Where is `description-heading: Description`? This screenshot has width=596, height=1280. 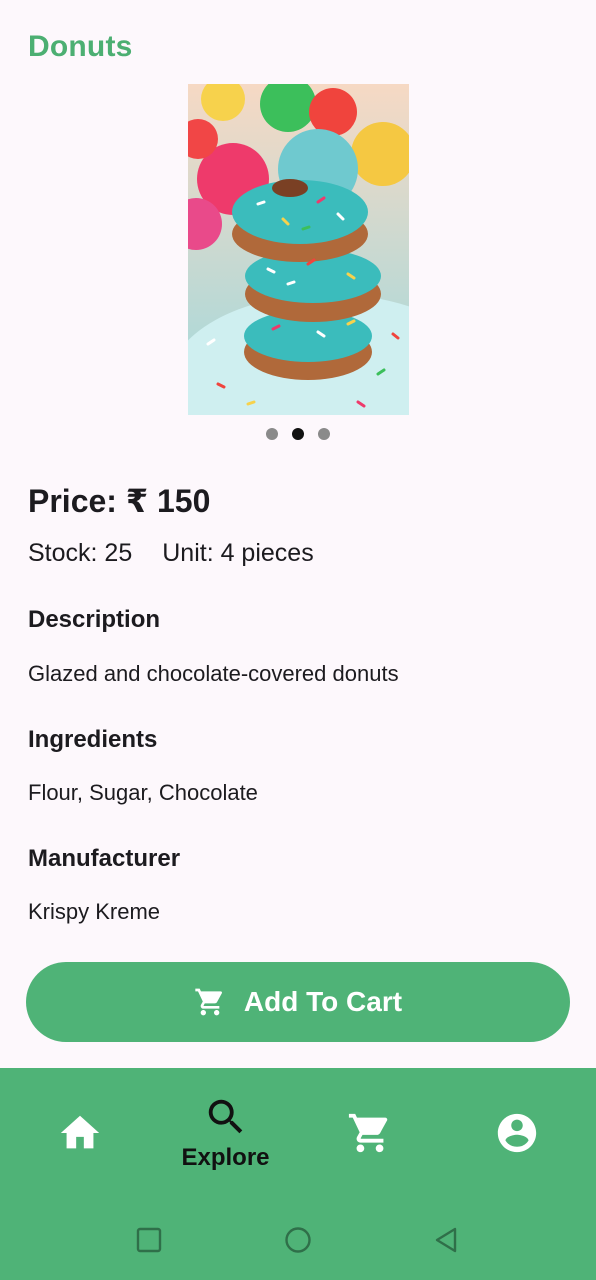
description-heading: Description is located at coordinates (94, 619).